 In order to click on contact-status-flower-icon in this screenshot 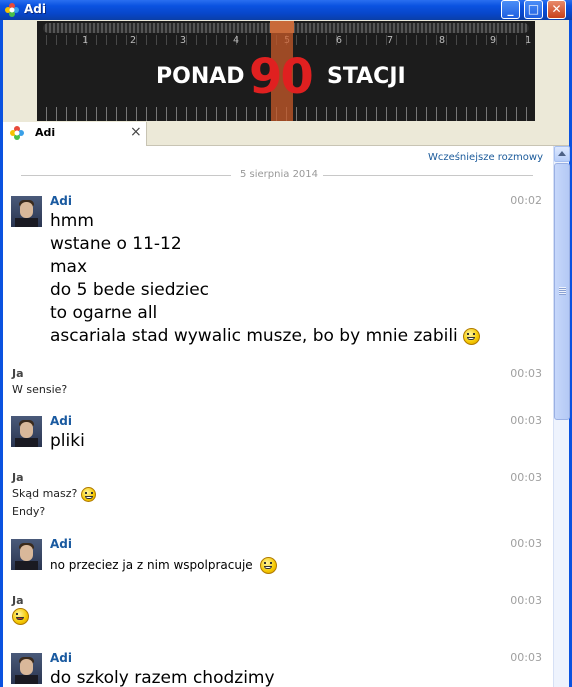, I will do `click(17, 133)`.